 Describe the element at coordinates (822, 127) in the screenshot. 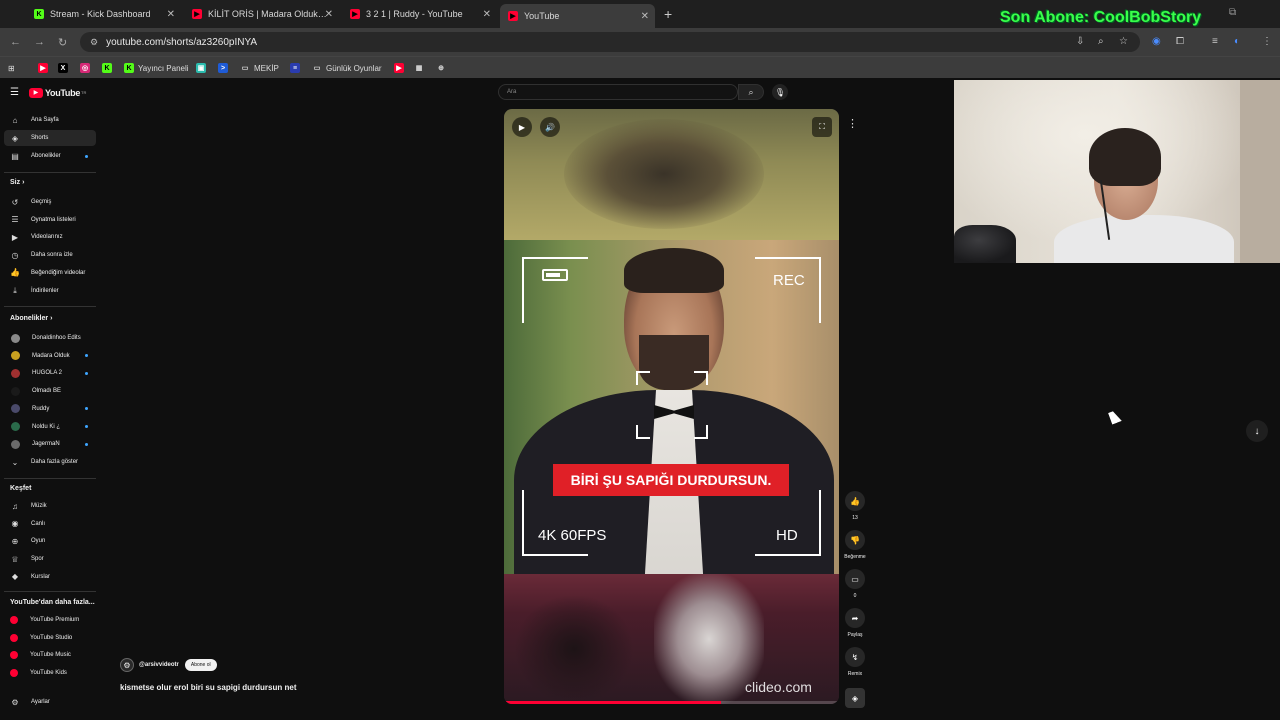

I see `fullscreen-icon: ⛶` at that location.